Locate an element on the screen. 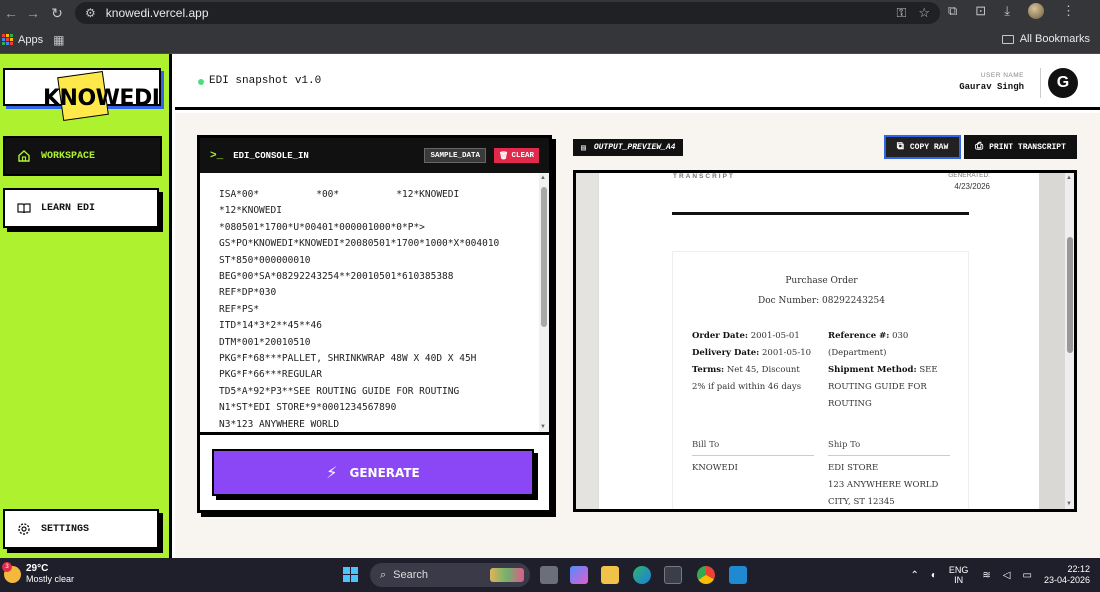  language-line-2: IN is located at coordinates (959, 580).